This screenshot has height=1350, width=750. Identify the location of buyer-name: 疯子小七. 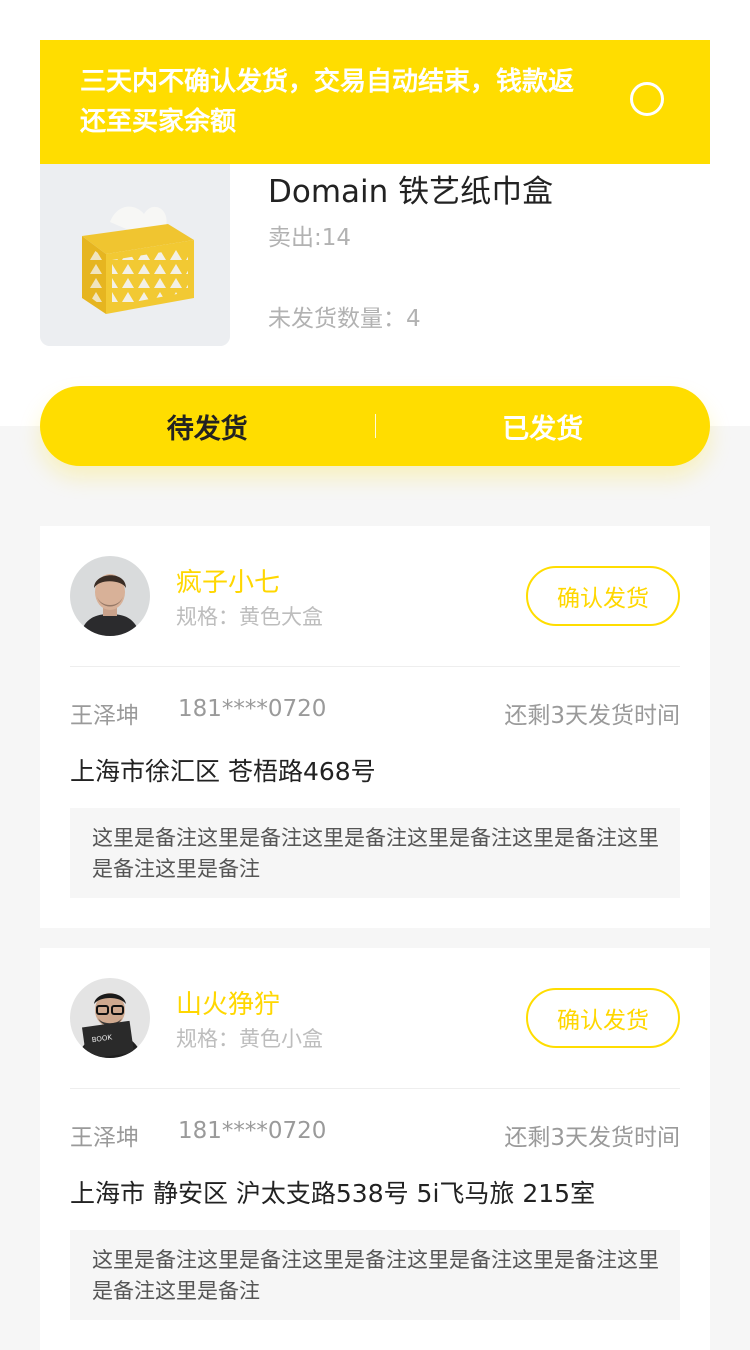
(228, 583).